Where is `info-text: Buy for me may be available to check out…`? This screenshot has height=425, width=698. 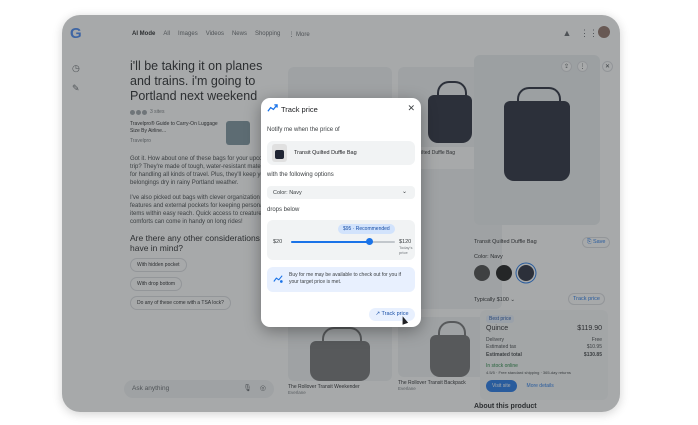 info-text: Buy for me may be available to check out… is located at coordinates (345, 278).